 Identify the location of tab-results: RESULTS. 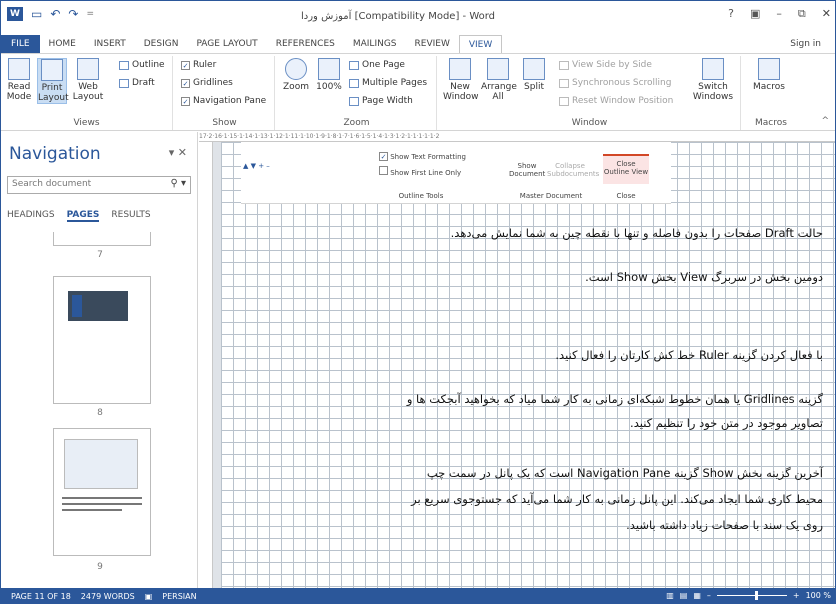
(130, 216).